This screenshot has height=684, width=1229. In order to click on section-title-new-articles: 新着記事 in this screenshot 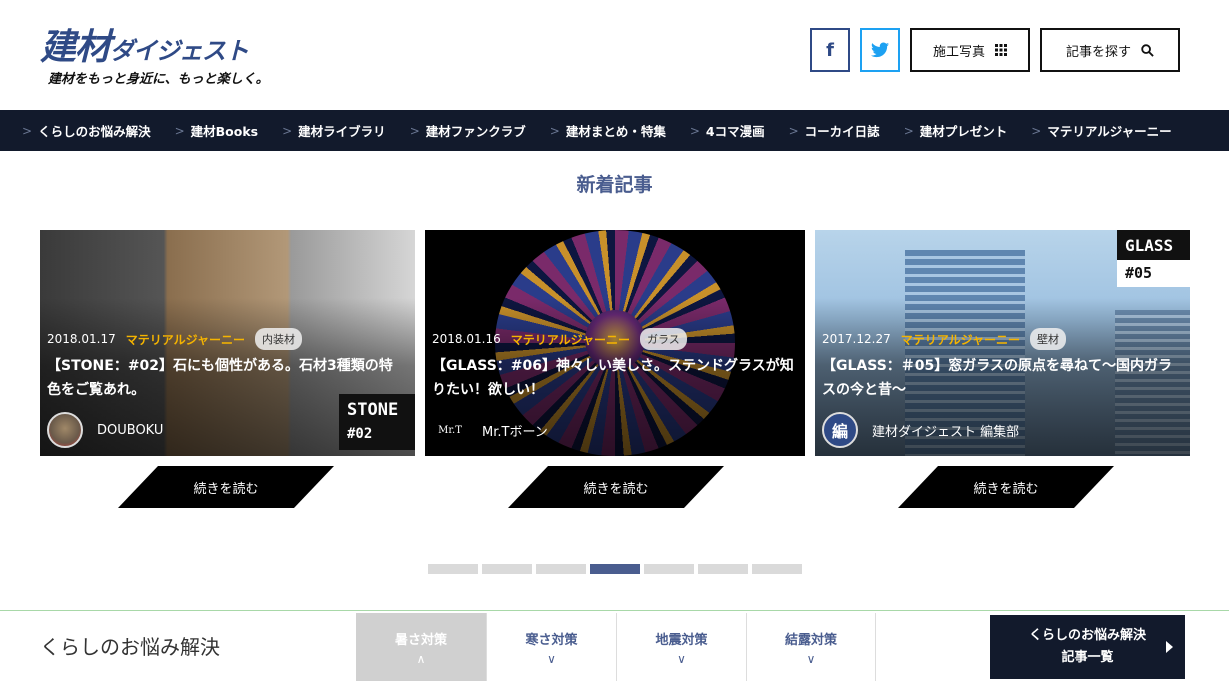, I will do `click(614, 185)`.